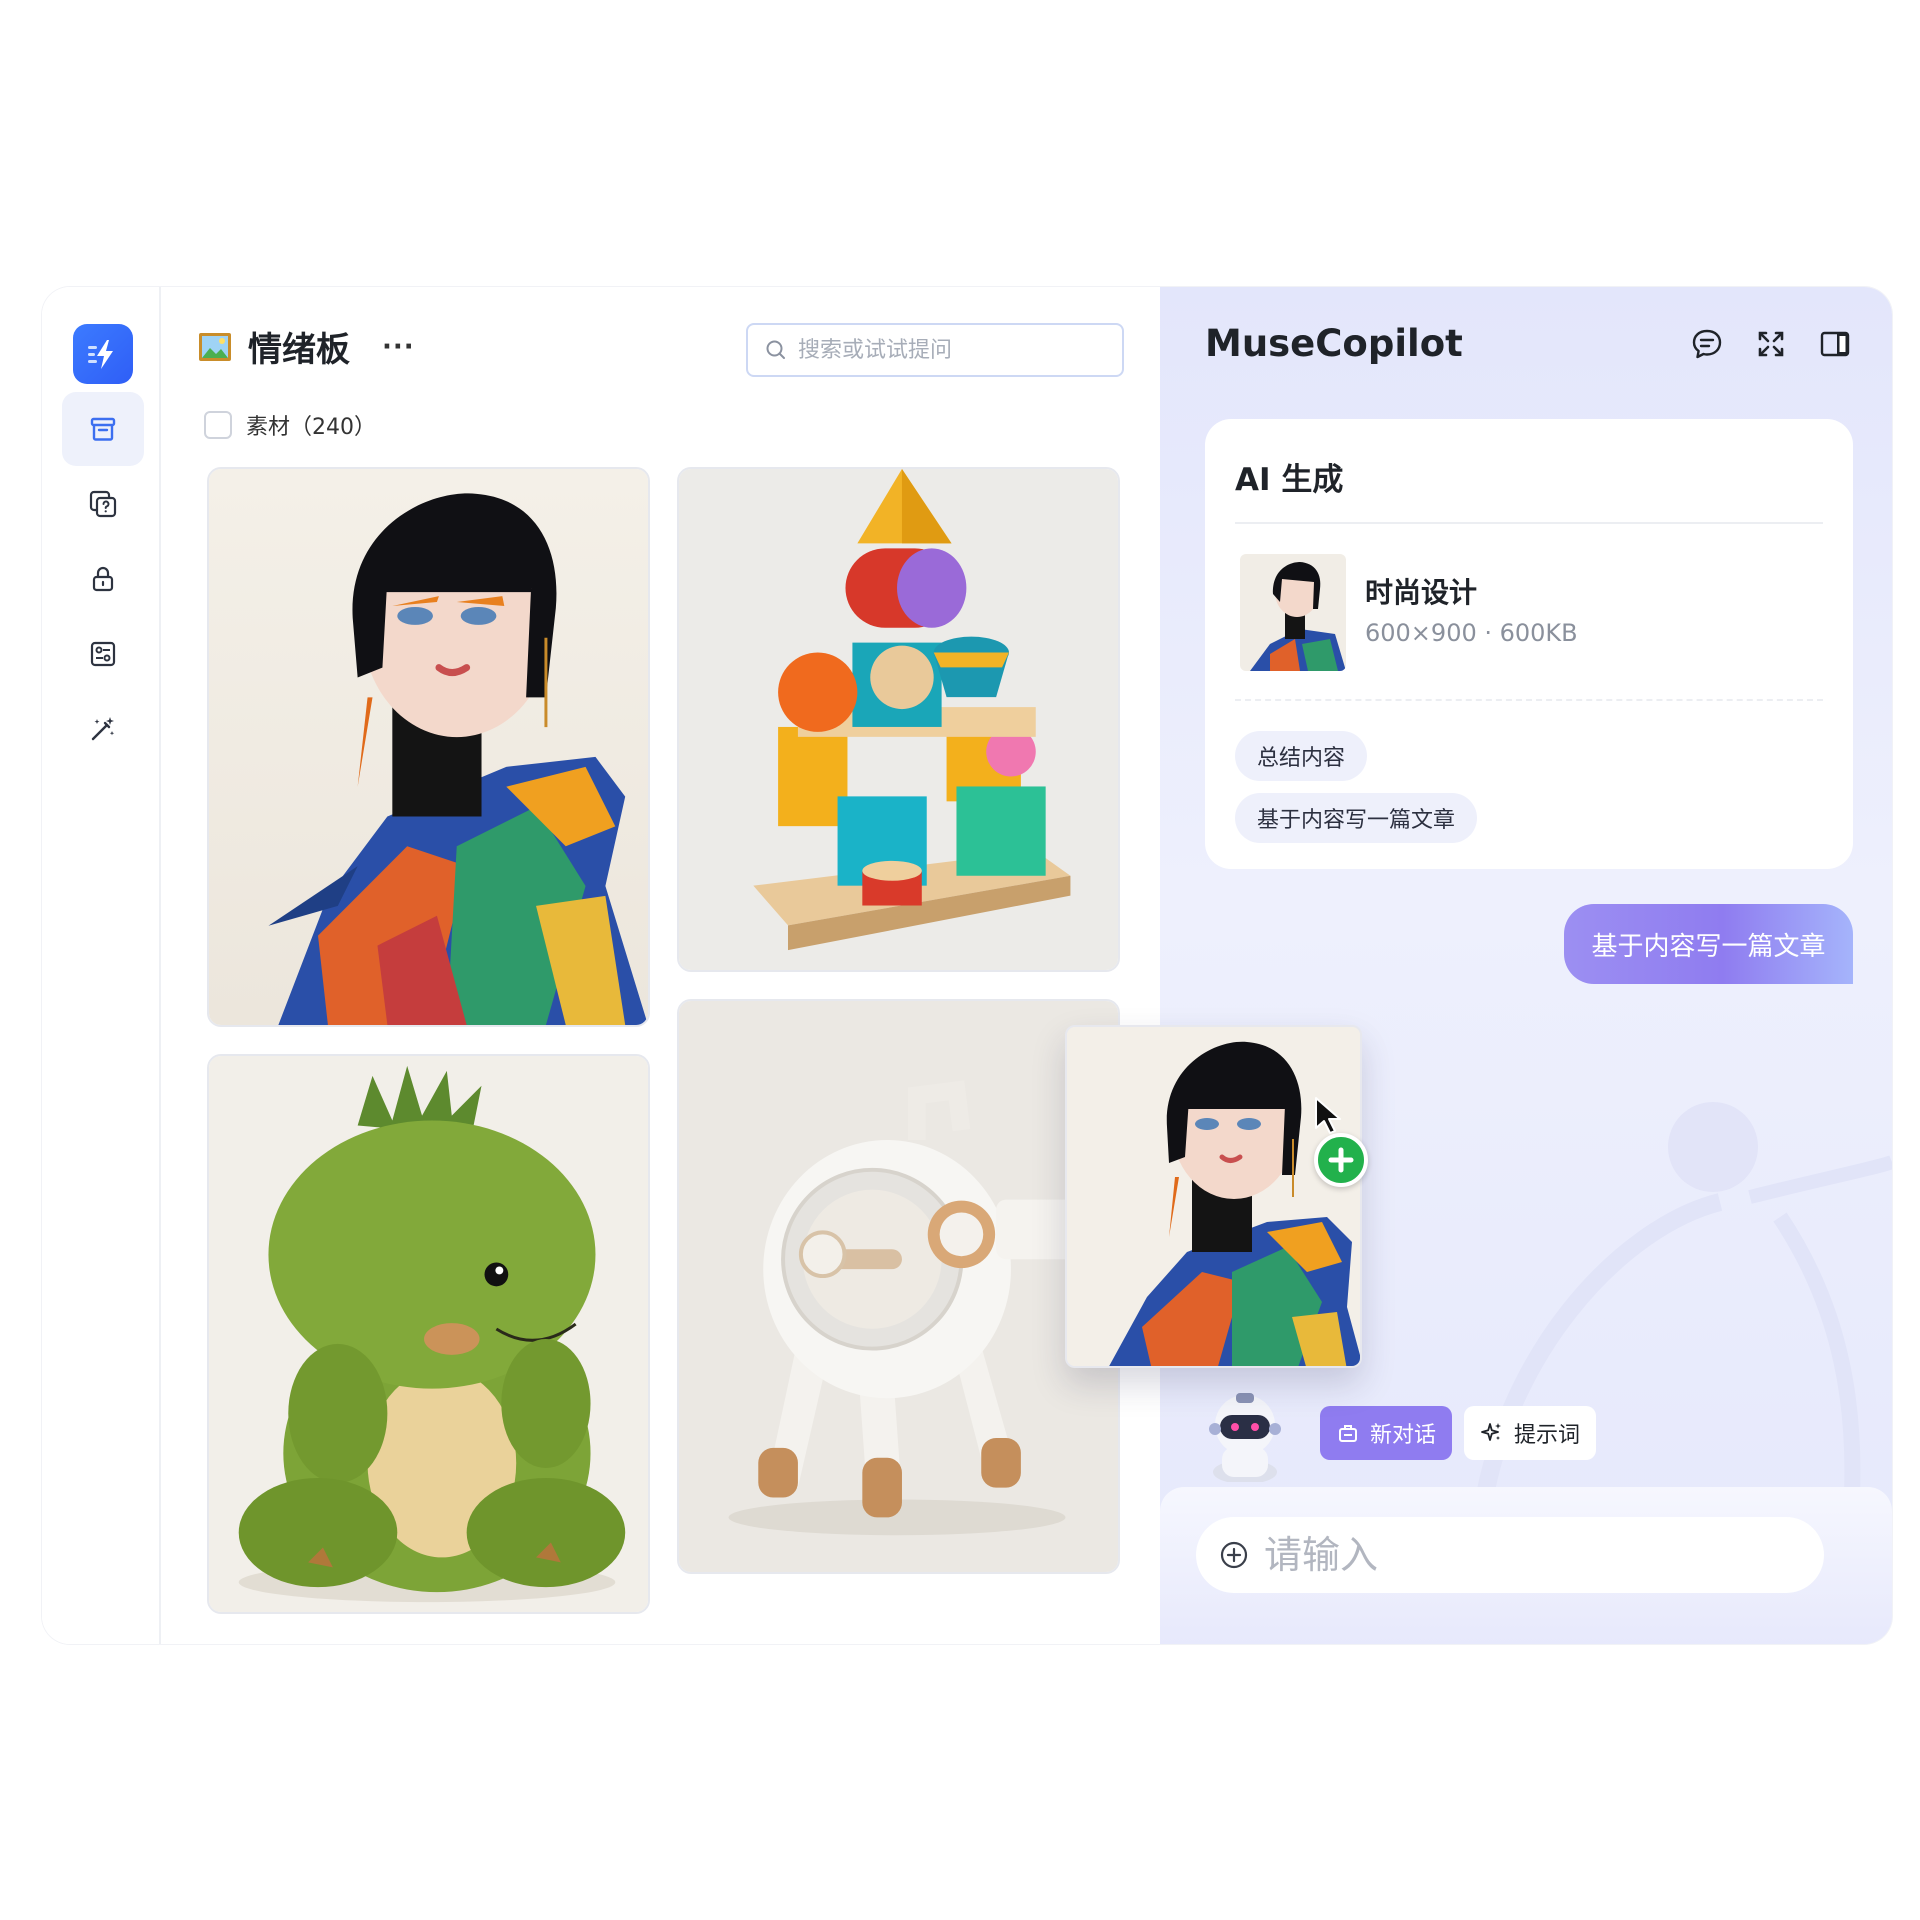 The width and height of the screenshot is (1920, 1920). Describe the element at coordinates (775, 349) in the screenshot. I see `search-icon` at that location.